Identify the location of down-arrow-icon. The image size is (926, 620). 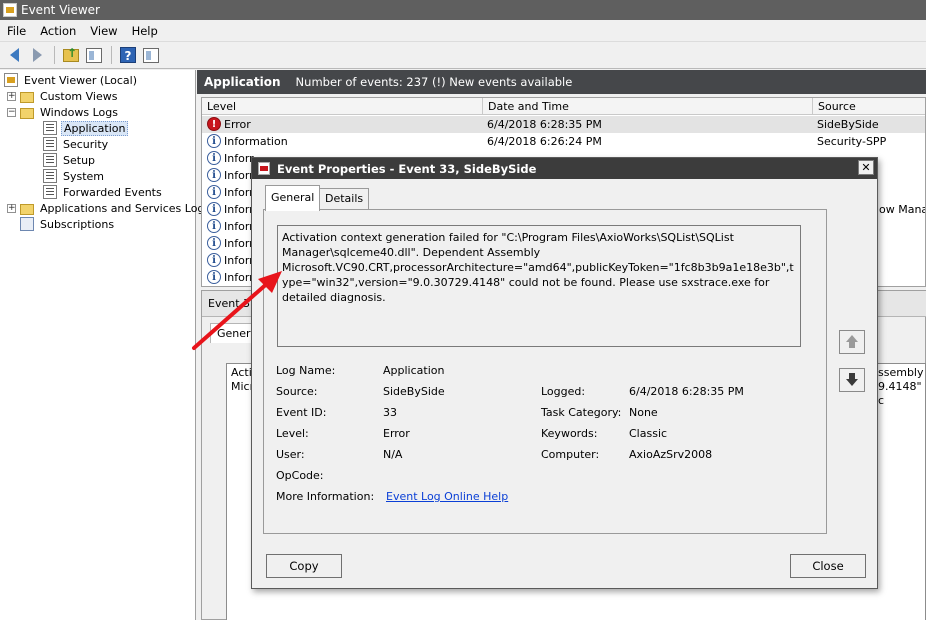
(852, 380).